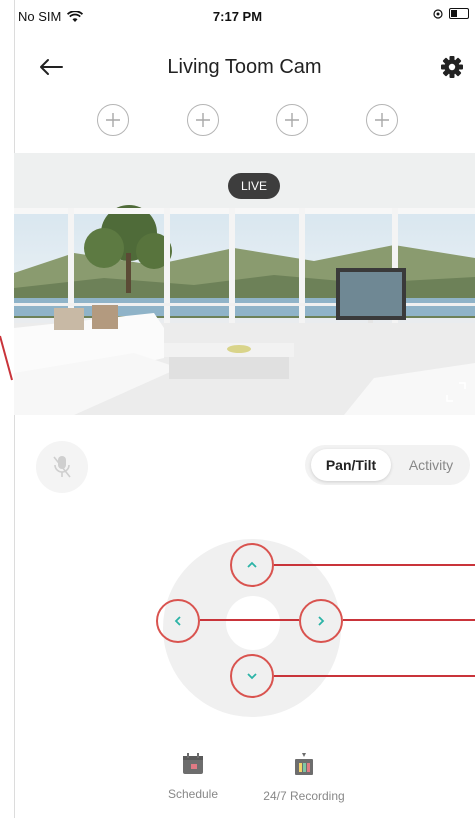 This screenshot has height=818, width=475. I want to click on chevron-up-icon, so click(252, 564).